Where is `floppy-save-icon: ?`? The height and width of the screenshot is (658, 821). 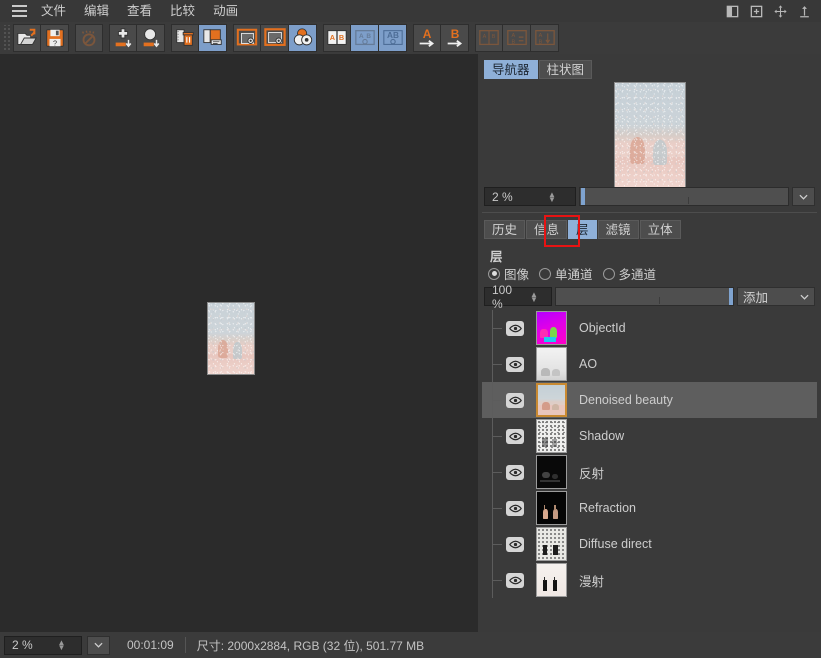 floppy-save-icon: ? is located at coordinates (54, 38).